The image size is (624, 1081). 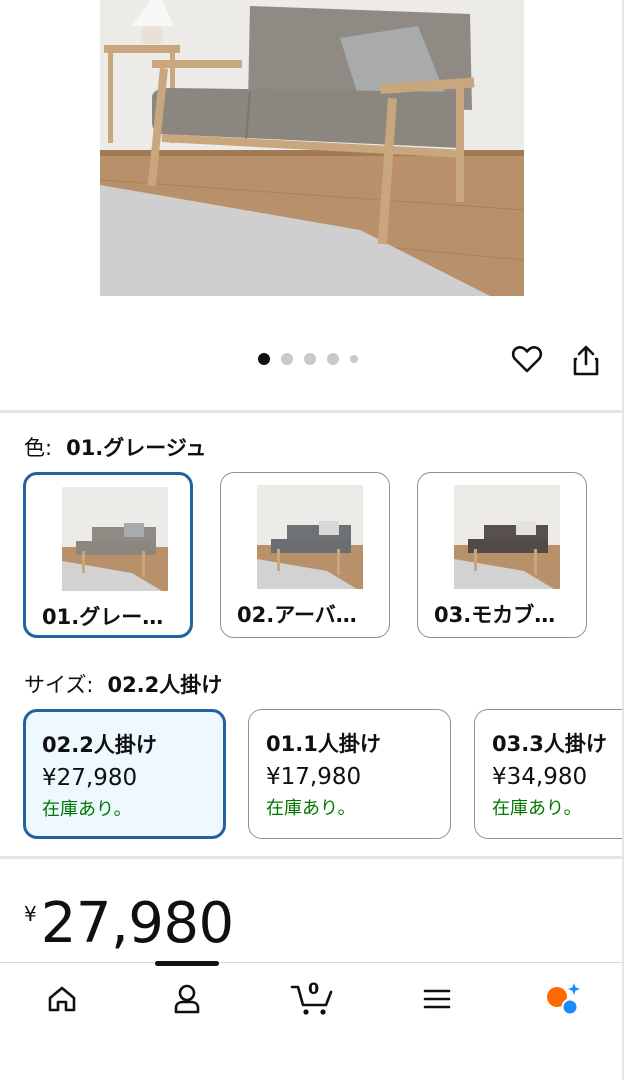 I want to click on size-label-row: サイズ: 02.2人掛け, so click(x=123, y=684).